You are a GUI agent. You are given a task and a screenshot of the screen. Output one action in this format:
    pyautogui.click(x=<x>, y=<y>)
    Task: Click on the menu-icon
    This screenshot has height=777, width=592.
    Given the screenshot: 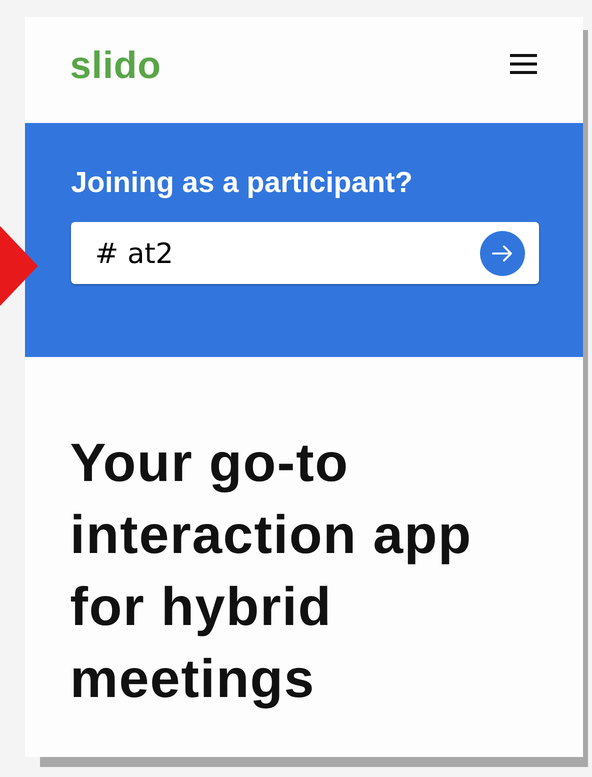 What is the action you would take?
    pyautogui.click(x=523, y=64)
    